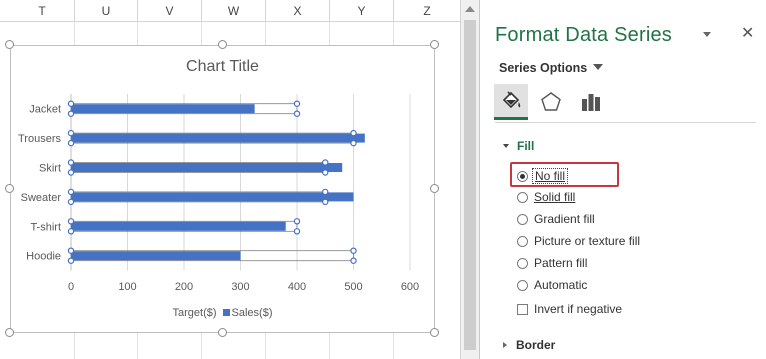  Describe the element at coordinates (470, 9) in the screenshot. I see `scroll-up-arrow-icon` at that location.